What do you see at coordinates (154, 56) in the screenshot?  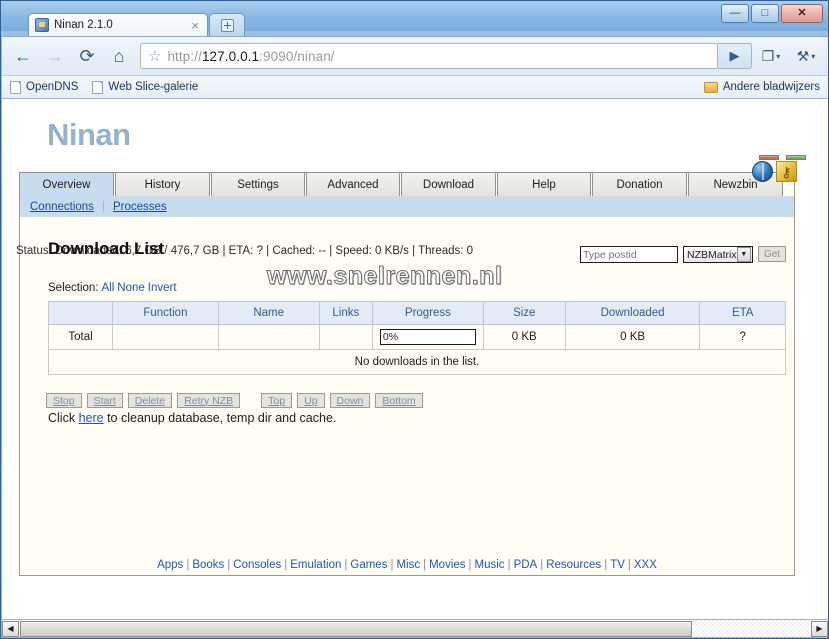 I see `bookmark-star-icon: ☆` at bounding box center [154, 56].